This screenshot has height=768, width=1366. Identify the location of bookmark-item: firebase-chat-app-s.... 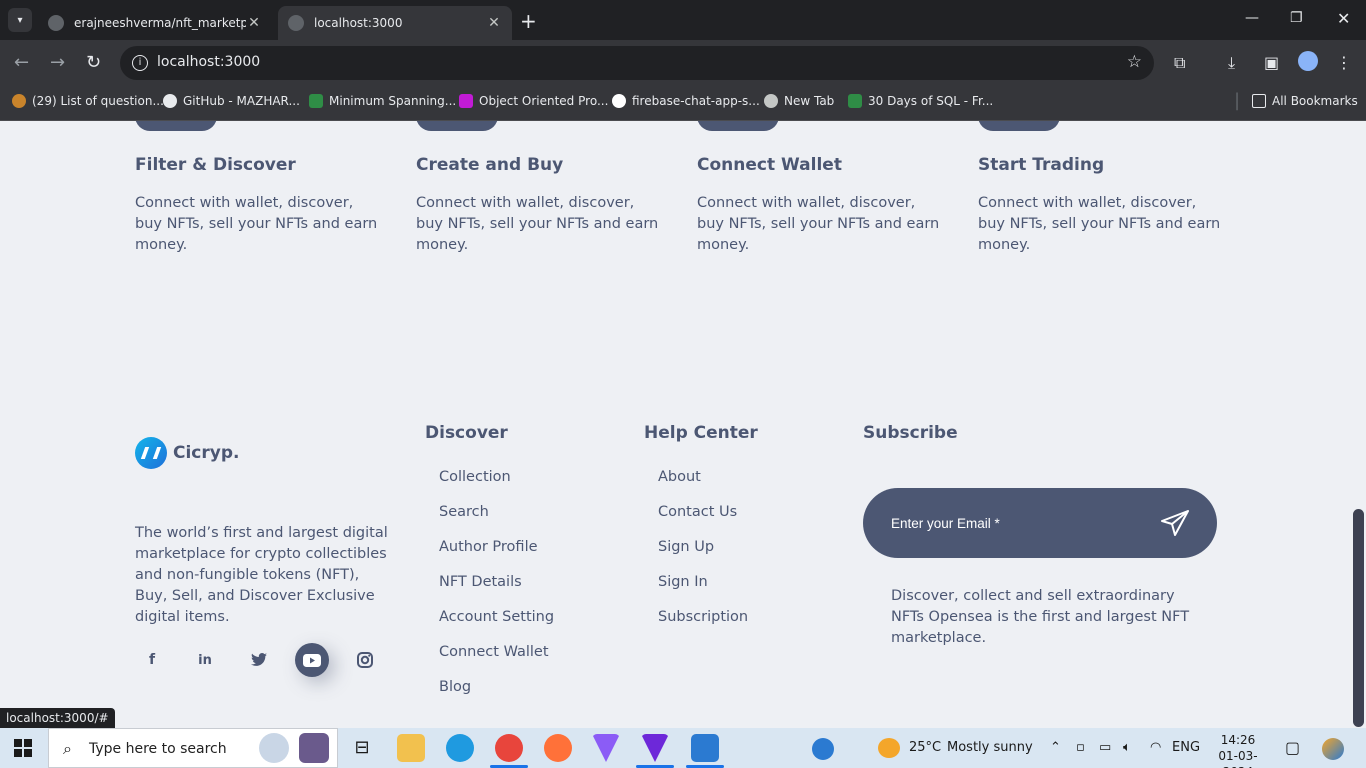
(686, 101).